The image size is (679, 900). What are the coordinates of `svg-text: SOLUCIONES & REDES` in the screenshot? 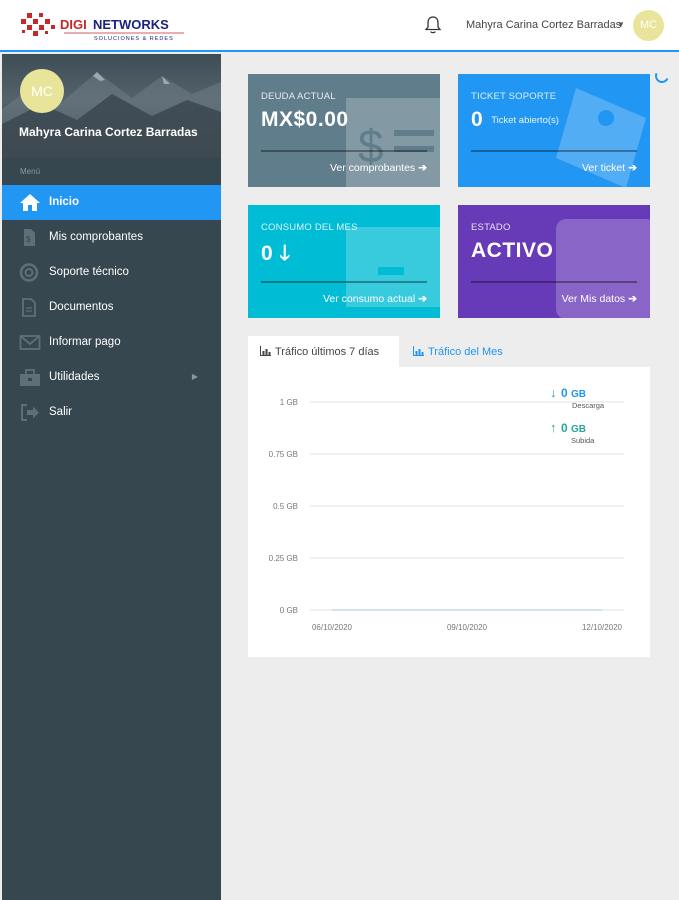 It's located at (134, 39).